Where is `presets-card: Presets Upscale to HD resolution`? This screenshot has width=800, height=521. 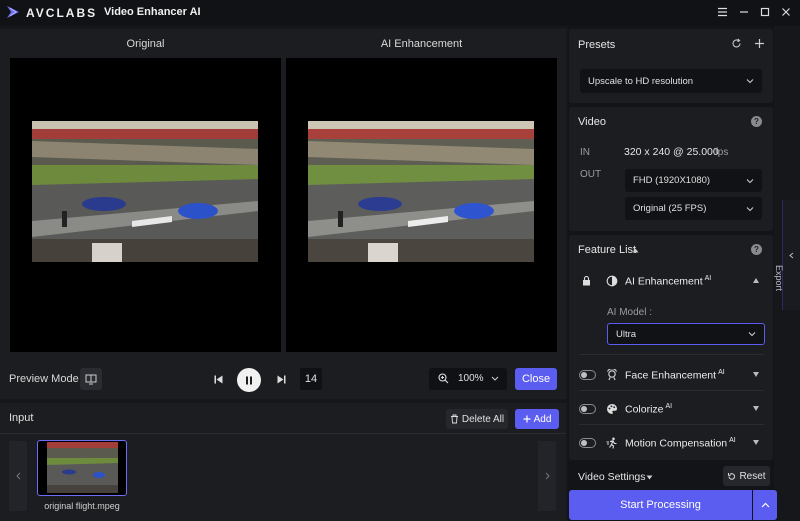 presets-card: Presets Upscale to HD resolution is located at coordinates (671, 66).